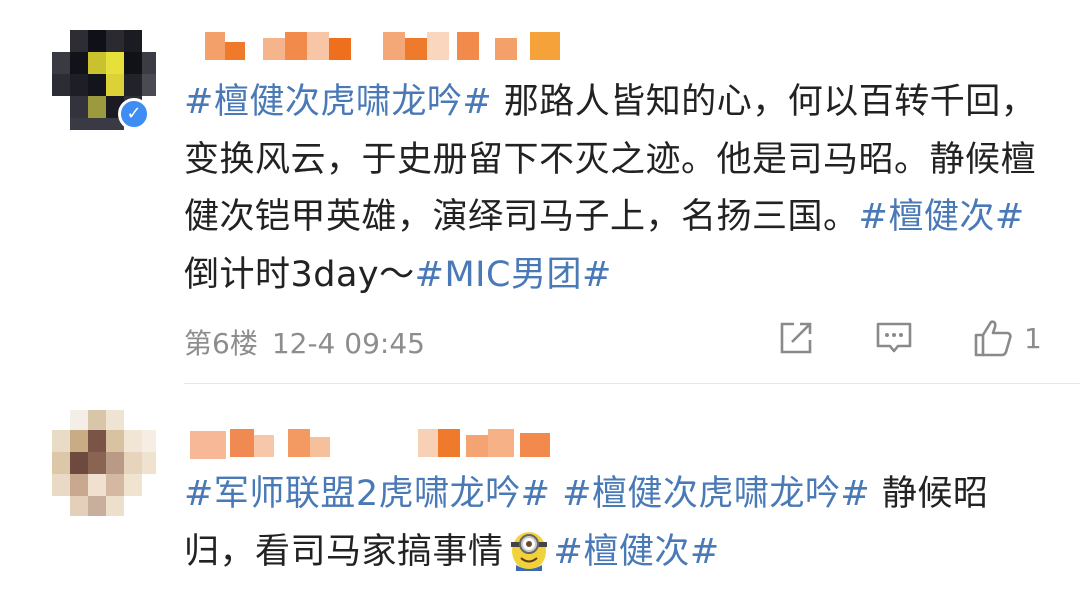 Image resolution: width=1080 pixels, height=601 pixels. I want to click on repost-button, so click(796, 338).